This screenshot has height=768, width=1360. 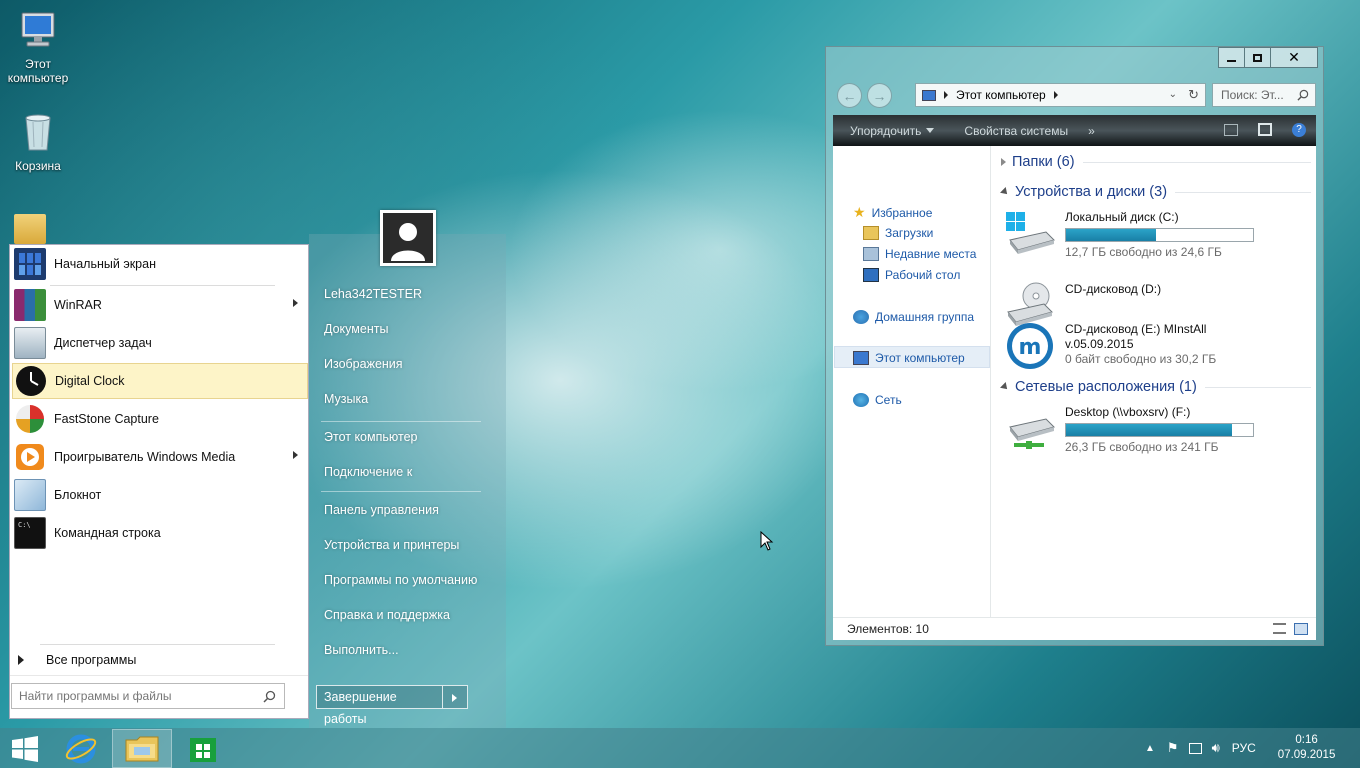 What do you see at coordinates (1111, 235) in the screenshot?
I see `drive-usage-fill` at bounding box center [1111, 235].